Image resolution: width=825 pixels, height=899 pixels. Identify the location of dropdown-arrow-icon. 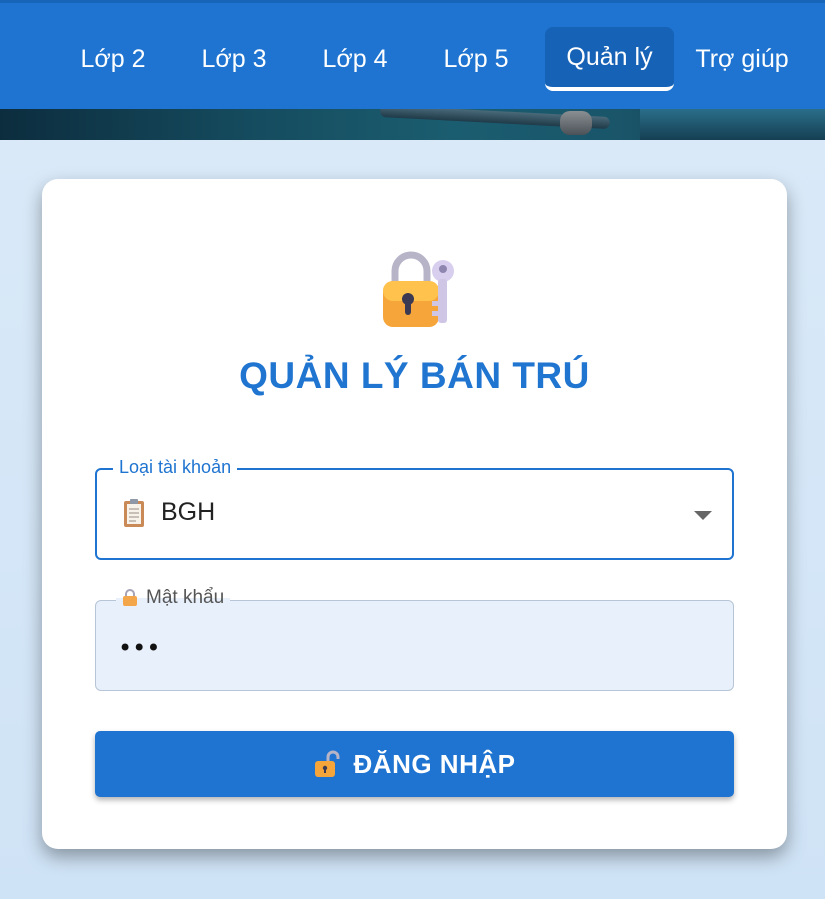
(703, 515).